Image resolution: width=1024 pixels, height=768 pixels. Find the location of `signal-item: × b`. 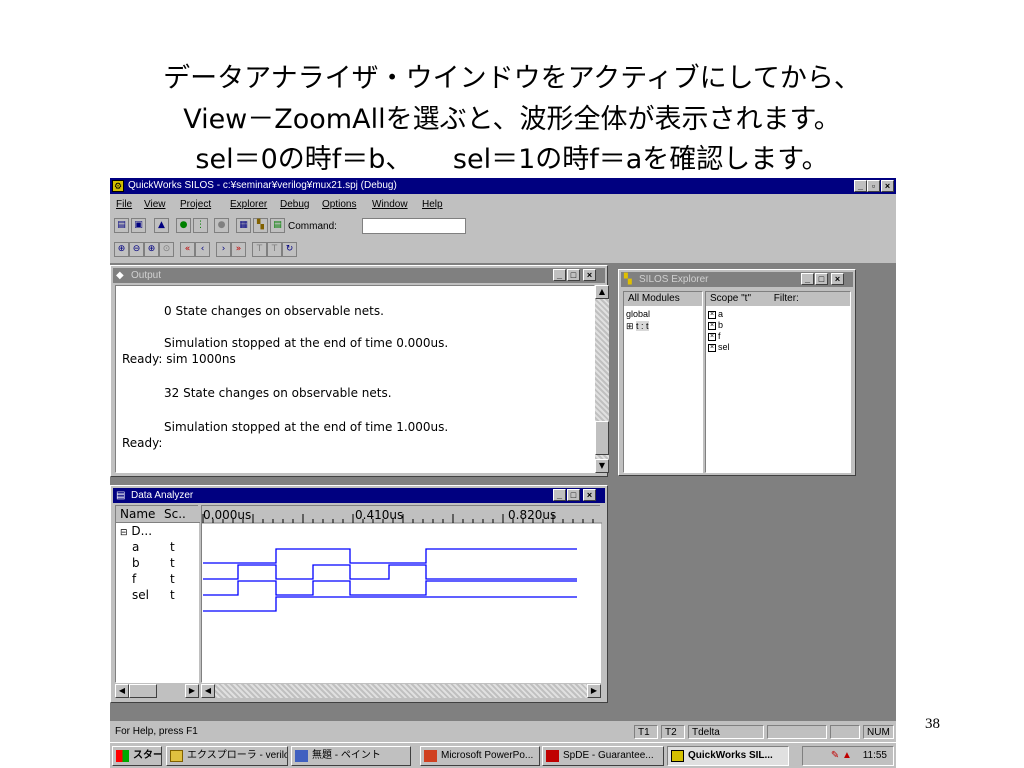

signal-item: × b is located at coordinates (715, 325).